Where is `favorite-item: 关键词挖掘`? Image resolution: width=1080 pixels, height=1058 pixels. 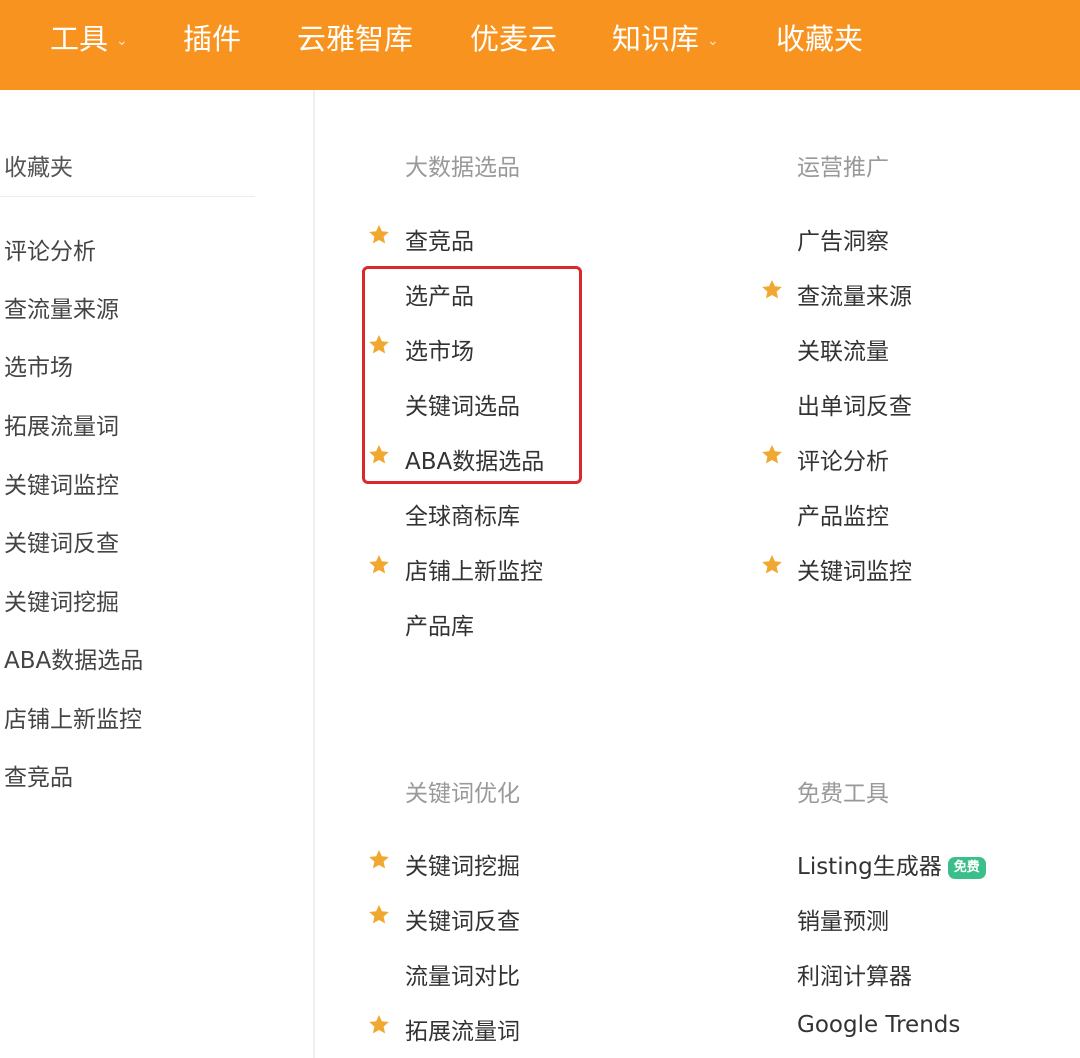 favorite-item: 关键词挖掘 is located at coordinates (61, 600).